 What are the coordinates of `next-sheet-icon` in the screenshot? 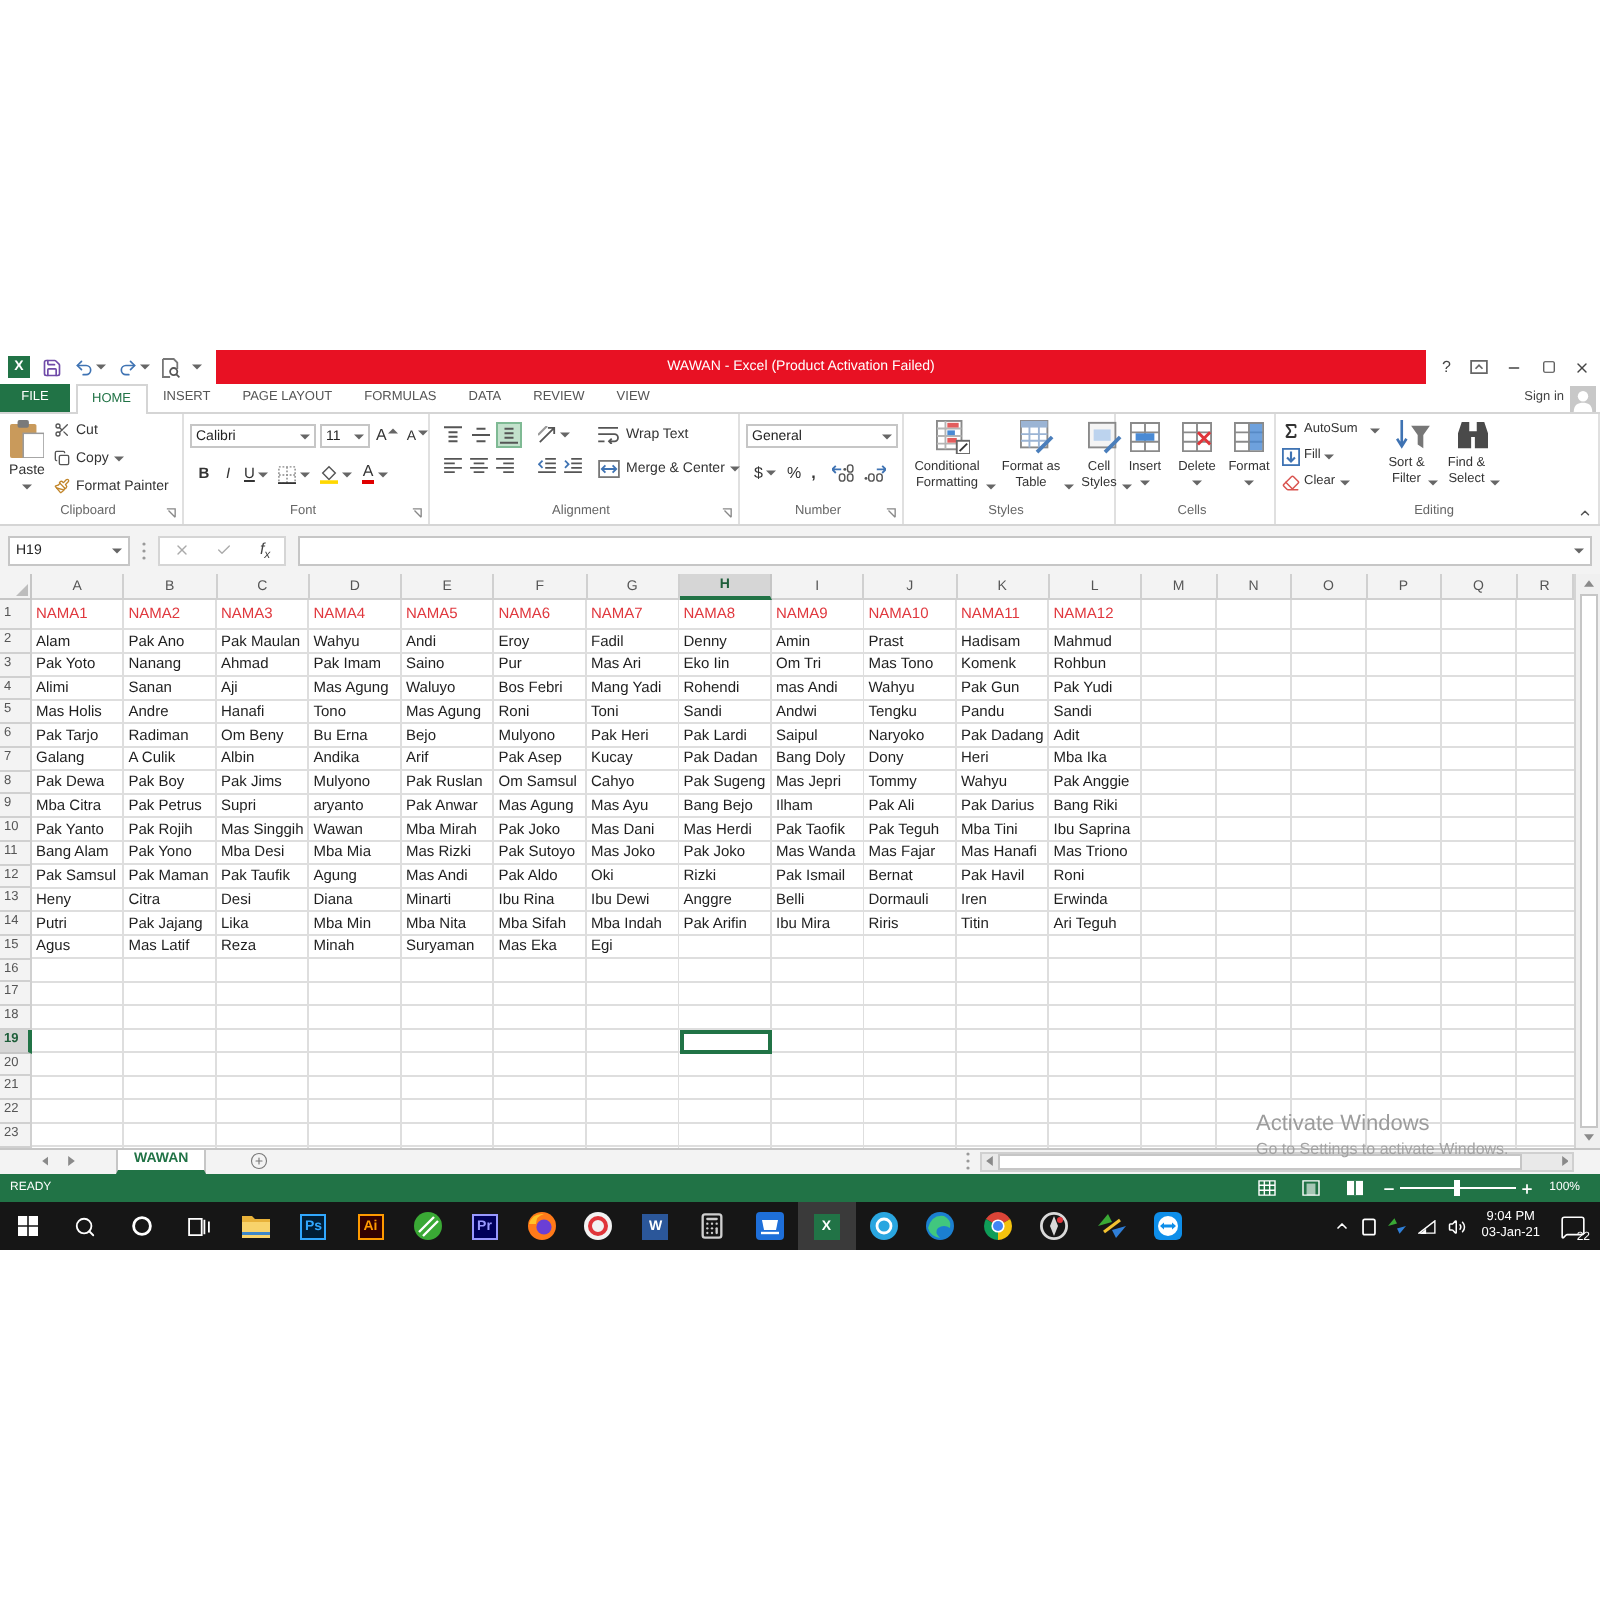 It's located at (71, 1161).